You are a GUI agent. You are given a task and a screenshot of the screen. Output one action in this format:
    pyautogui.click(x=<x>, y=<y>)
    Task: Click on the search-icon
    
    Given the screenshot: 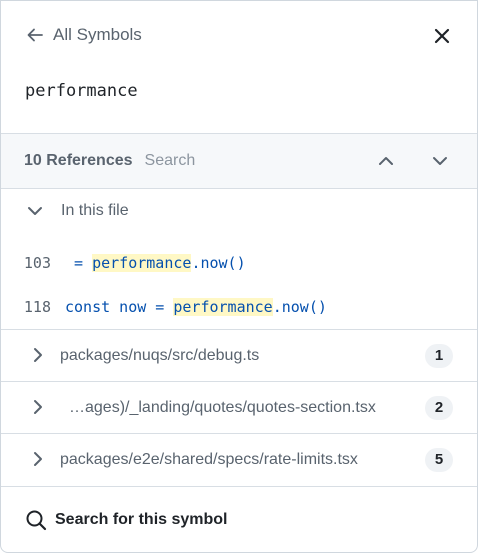 What is the action you would take?
    pyautogui.click(x=36, y=520)
    